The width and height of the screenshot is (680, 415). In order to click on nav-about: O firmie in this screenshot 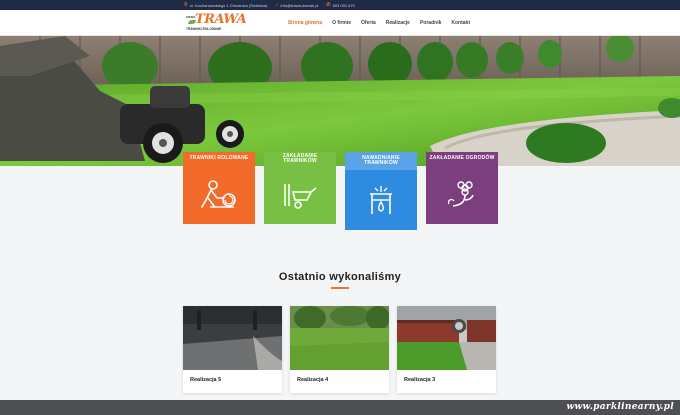, I will do `click(341, 23)`.